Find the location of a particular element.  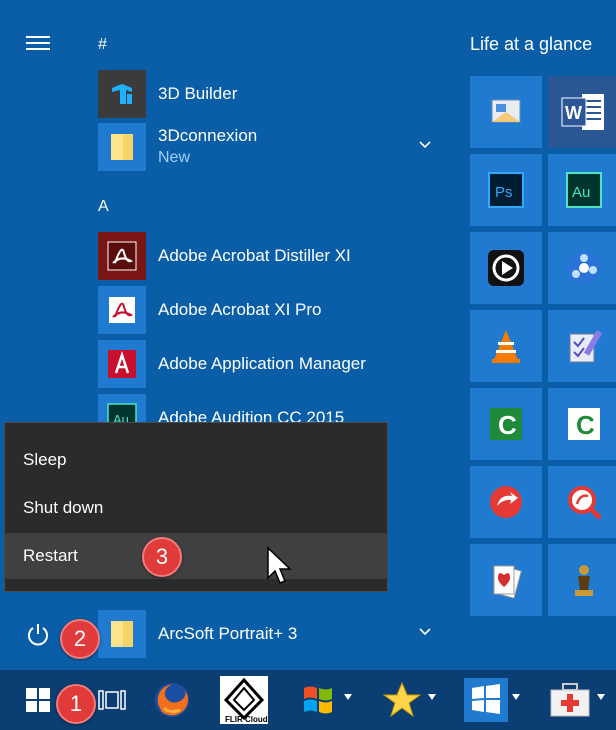

tile-magnifier is located at coordinates (582, 502).